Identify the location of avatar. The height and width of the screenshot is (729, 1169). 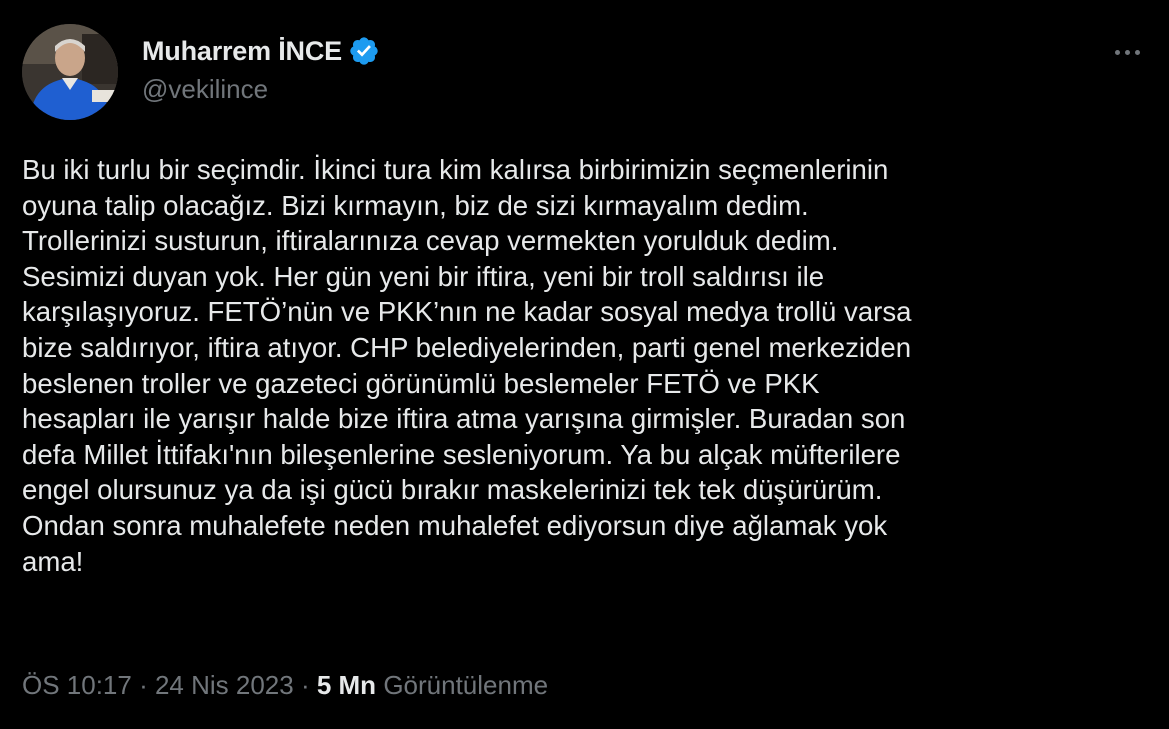
(70, 72).